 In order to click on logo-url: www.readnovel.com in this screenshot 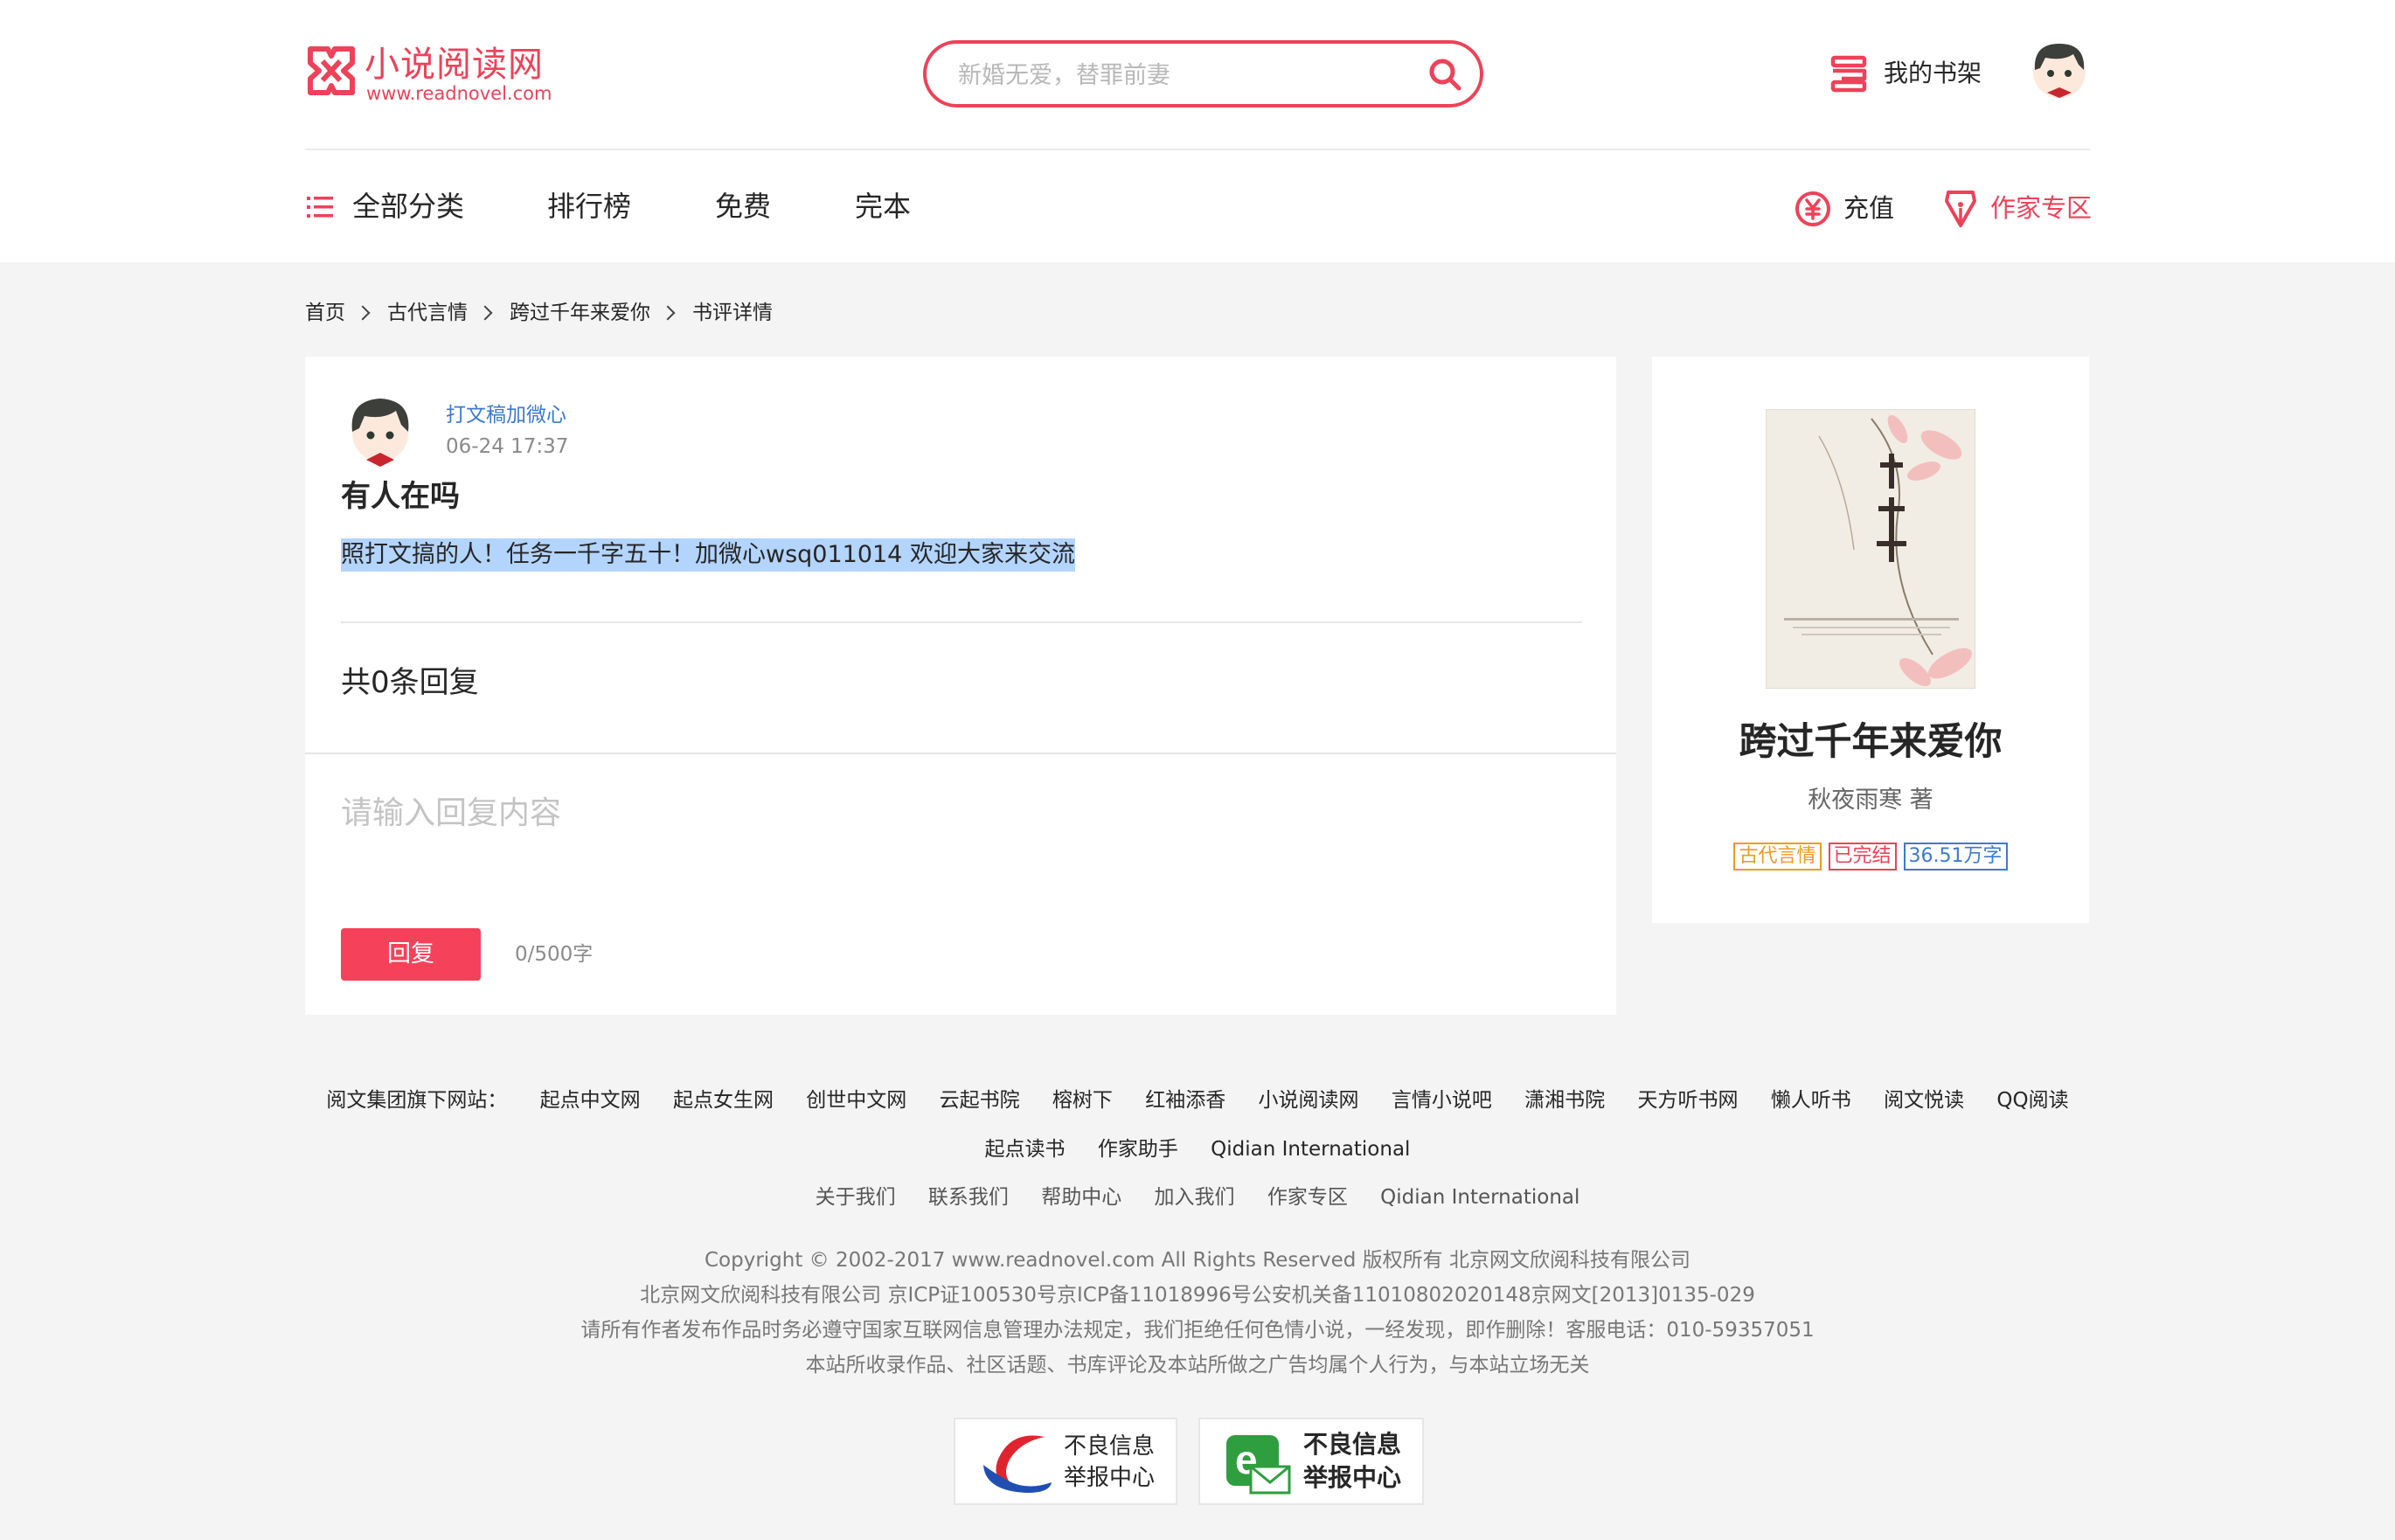, I will do `click(459, 93)`.